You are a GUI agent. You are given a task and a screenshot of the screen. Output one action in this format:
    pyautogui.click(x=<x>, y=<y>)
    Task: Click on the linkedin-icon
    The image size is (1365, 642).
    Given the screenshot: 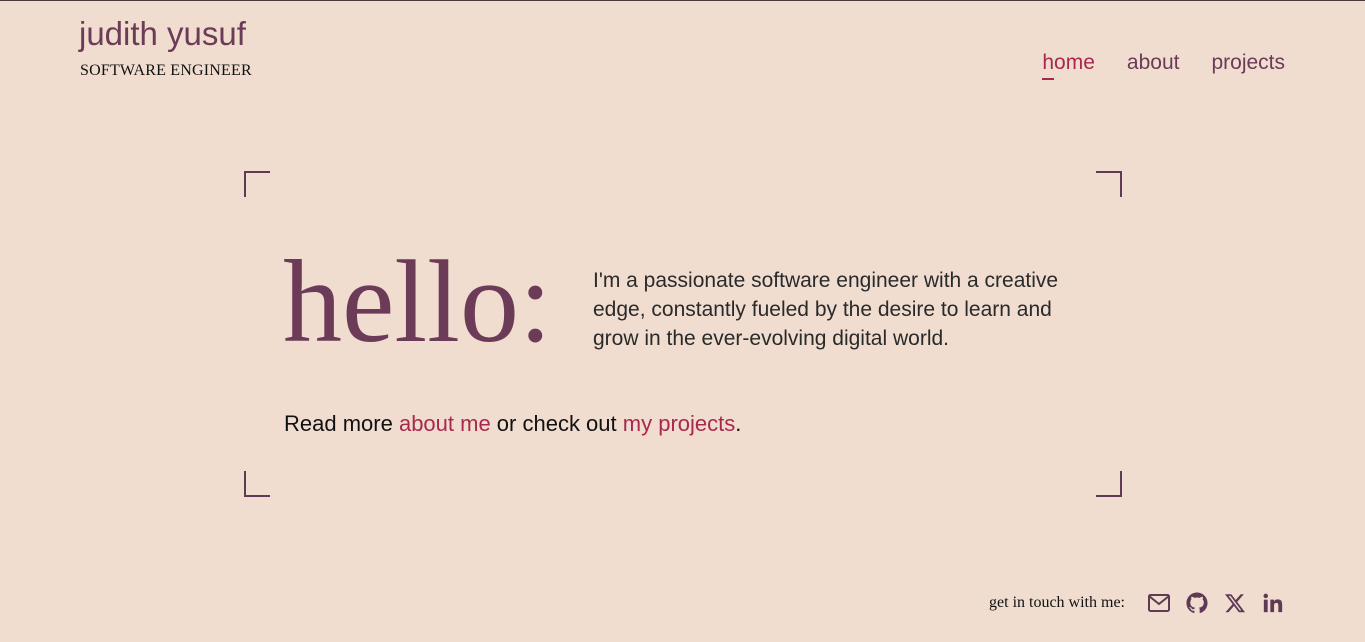 What is the action you would take?
    pyautogui.click(x=1273, y=603)
    